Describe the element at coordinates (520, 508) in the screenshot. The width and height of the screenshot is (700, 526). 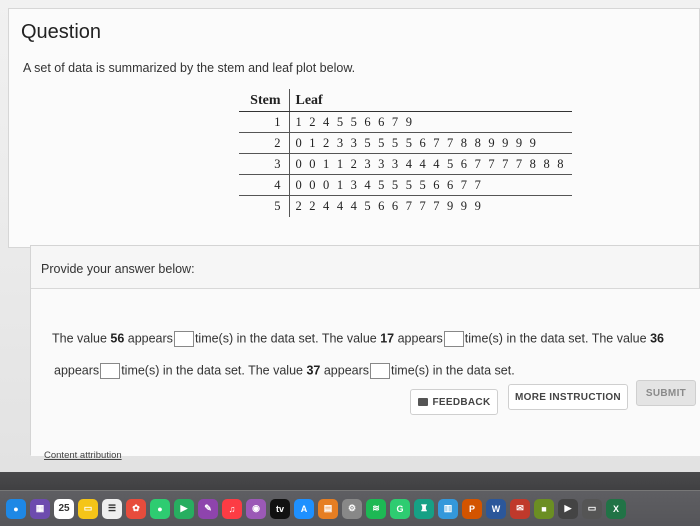
I see `mail-icon: ✉` at that location.